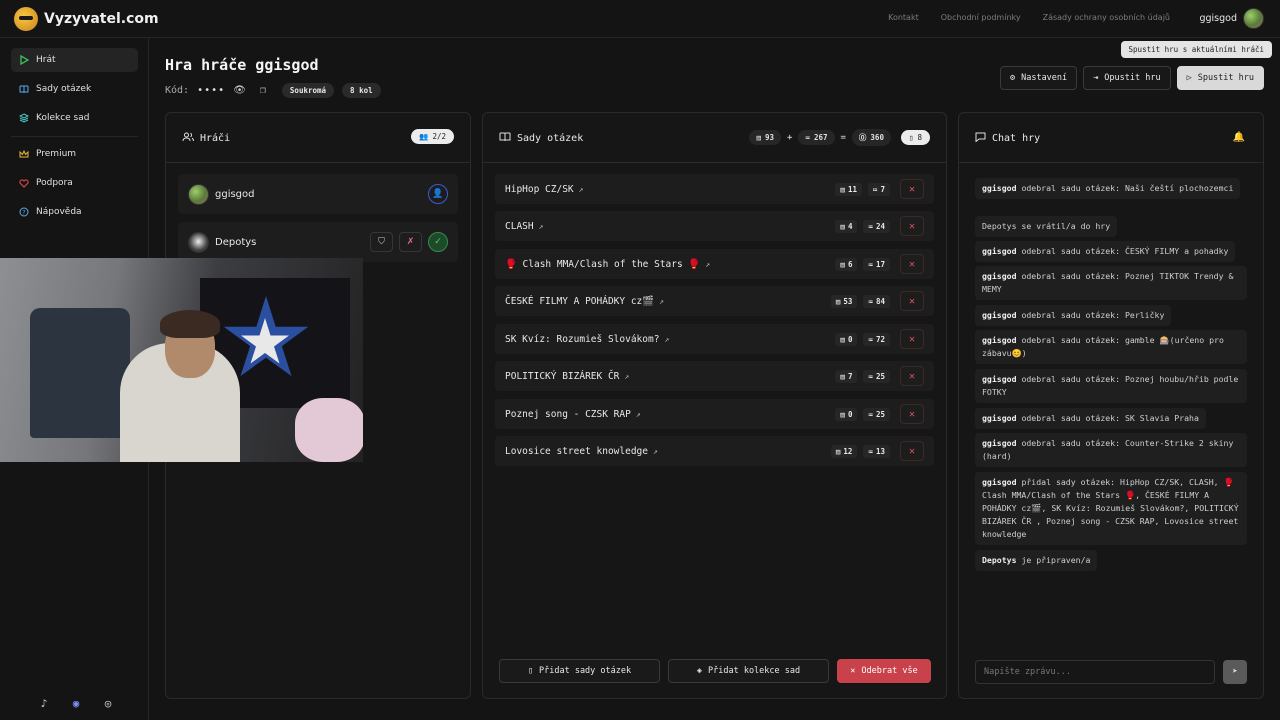 This screenshot has width=1280, height=720. Describe the element at coordinates (1046, 226) in the screenshot. I see `chat-text: Depotys se vrátil/a do hry` at that location.